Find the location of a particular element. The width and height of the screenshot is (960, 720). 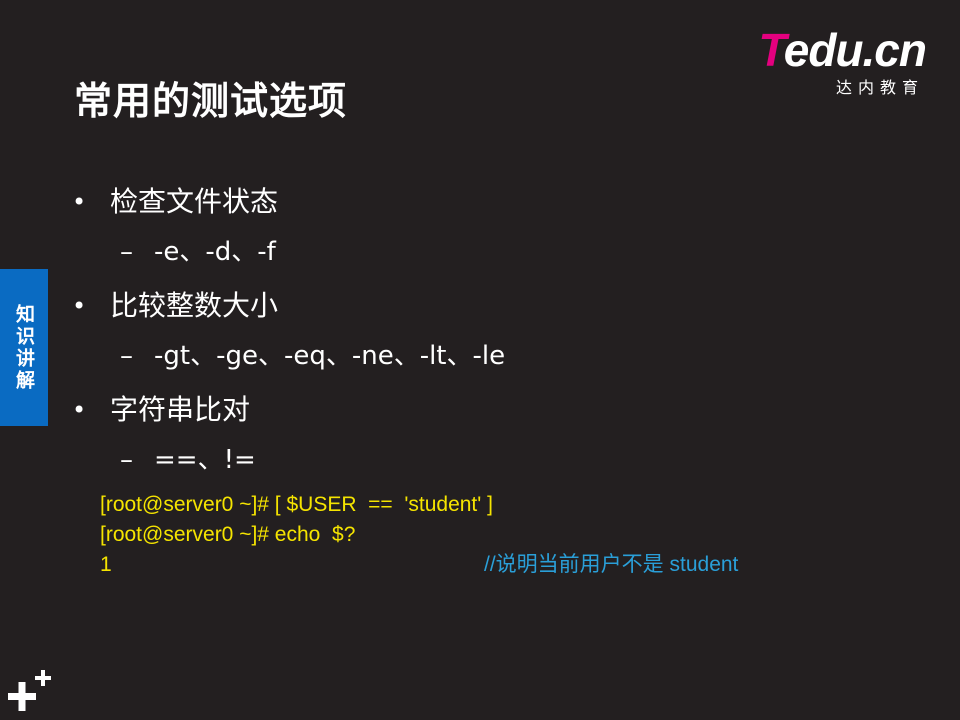

bullet-text: 字符串比对 is located at coordinates (180, 409).